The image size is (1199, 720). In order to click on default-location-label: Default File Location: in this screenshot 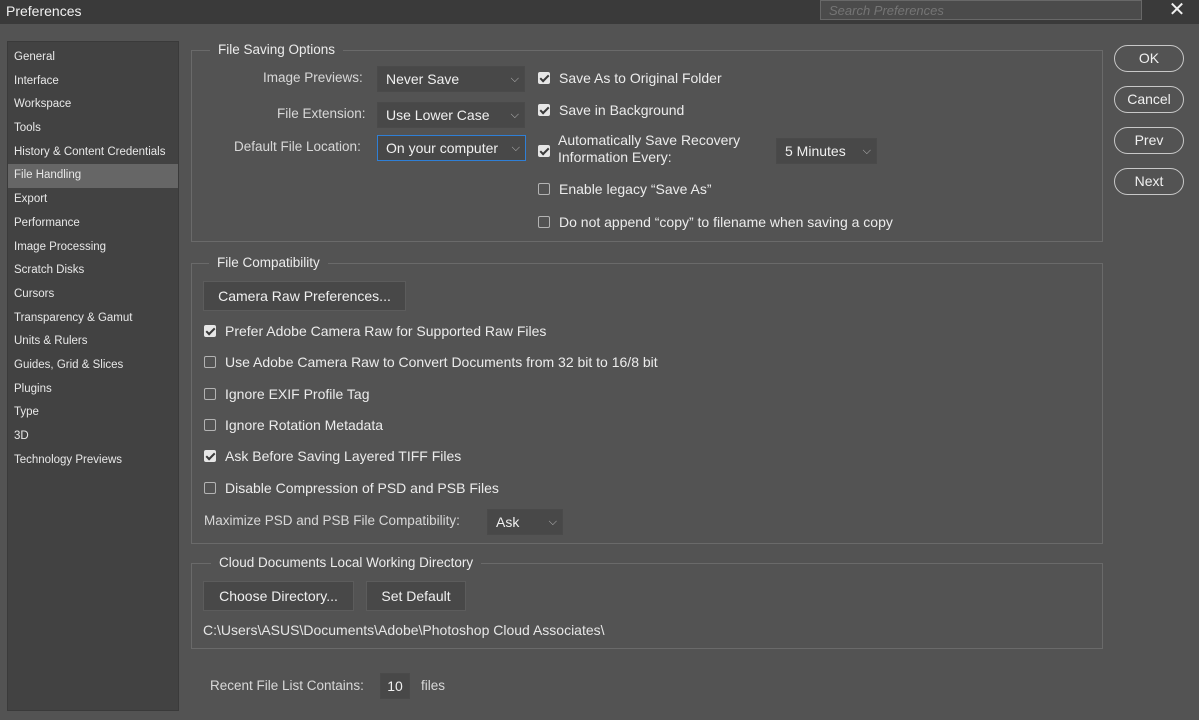, I will do `click(297, 146)`.